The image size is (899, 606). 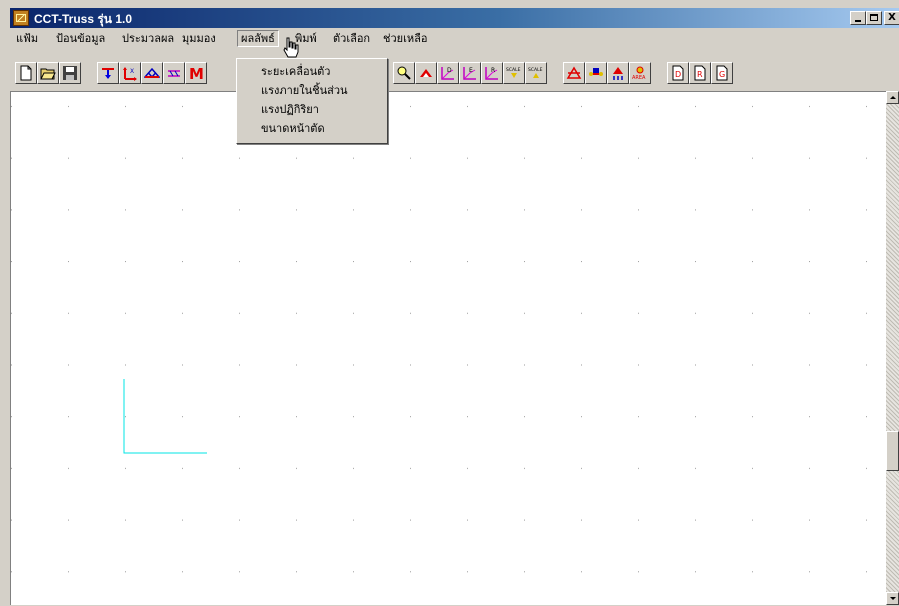 I want to click on axis-button: X, so click(x=130, y=73).